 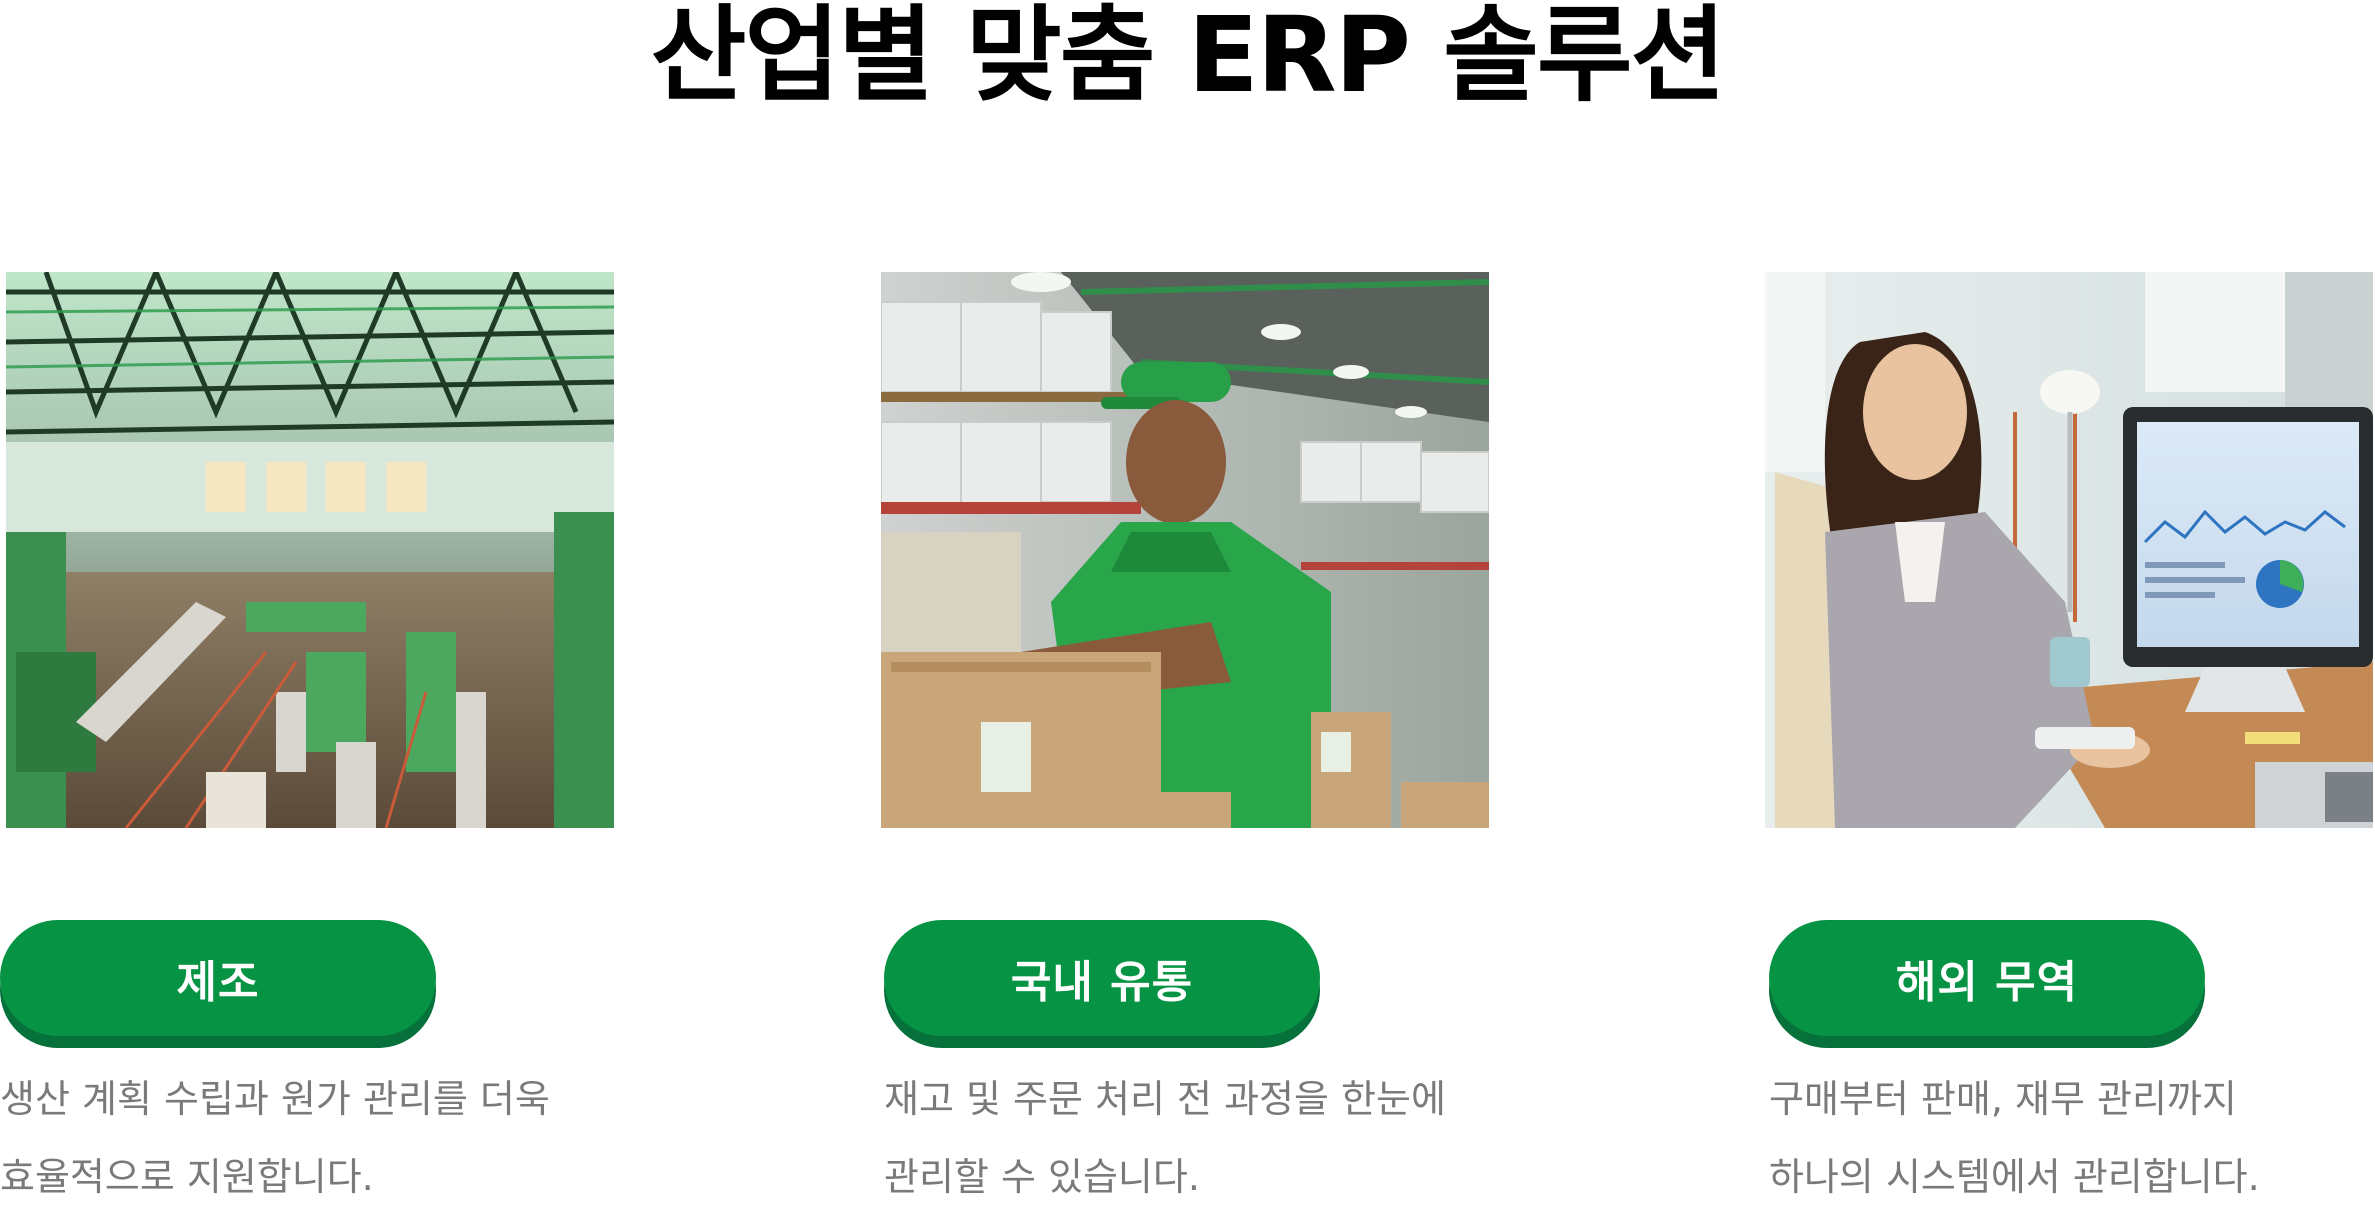 What do you see at coordinates (1188, 58) in the screenshot?
I see `page-title: 산업별 맞춤 ERP 솔루션` at bounding box center [1188, 58].